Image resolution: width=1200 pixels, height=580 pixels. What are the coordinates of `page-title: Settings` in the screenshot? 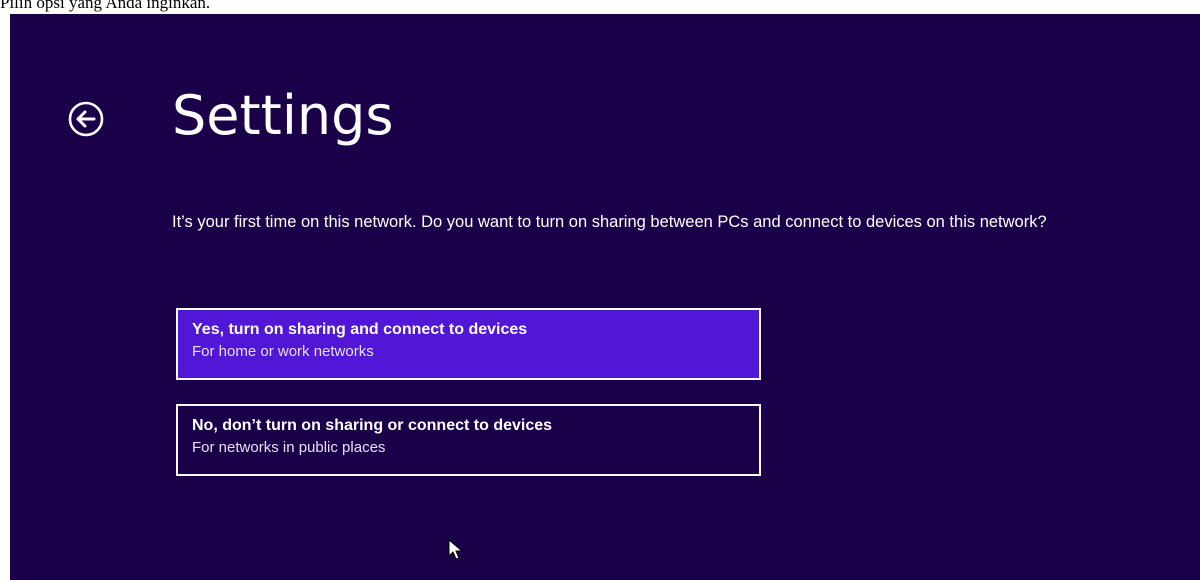 It's located at (283, 115).